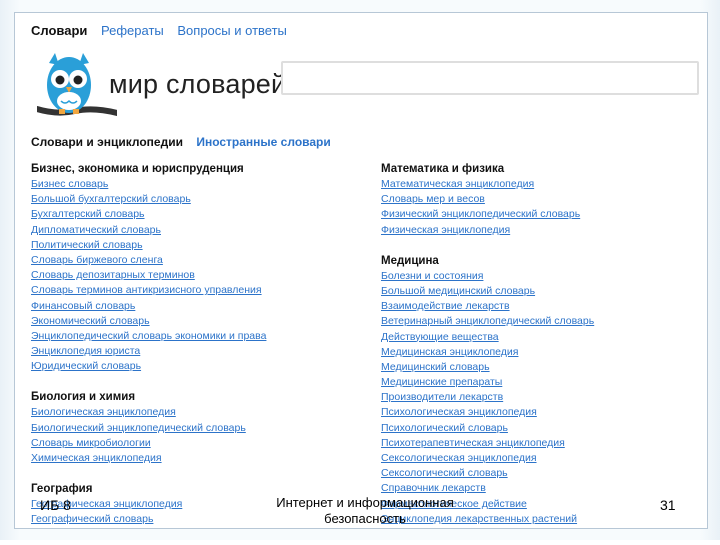 Image resolution: width=720 pixels, height=545 pixels. I want to click on dictionary-link: Взаимодействие лекарств, so click(546, 307).